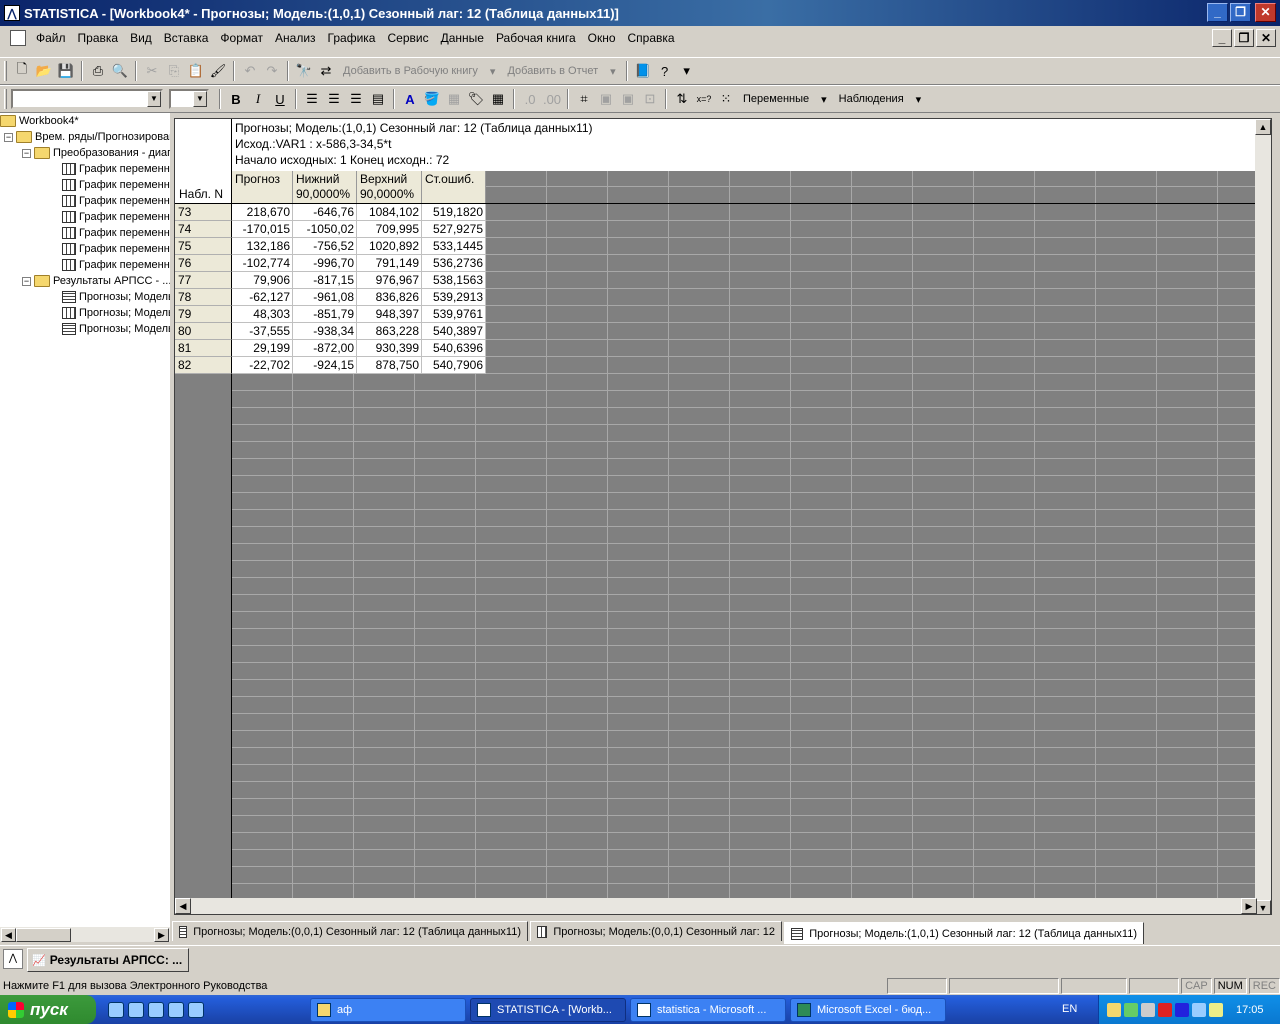  What do you see at coordinates (584, 99) in the screenshot?
I see `crop-icon: ⌗` at bounding box center [584, 99].